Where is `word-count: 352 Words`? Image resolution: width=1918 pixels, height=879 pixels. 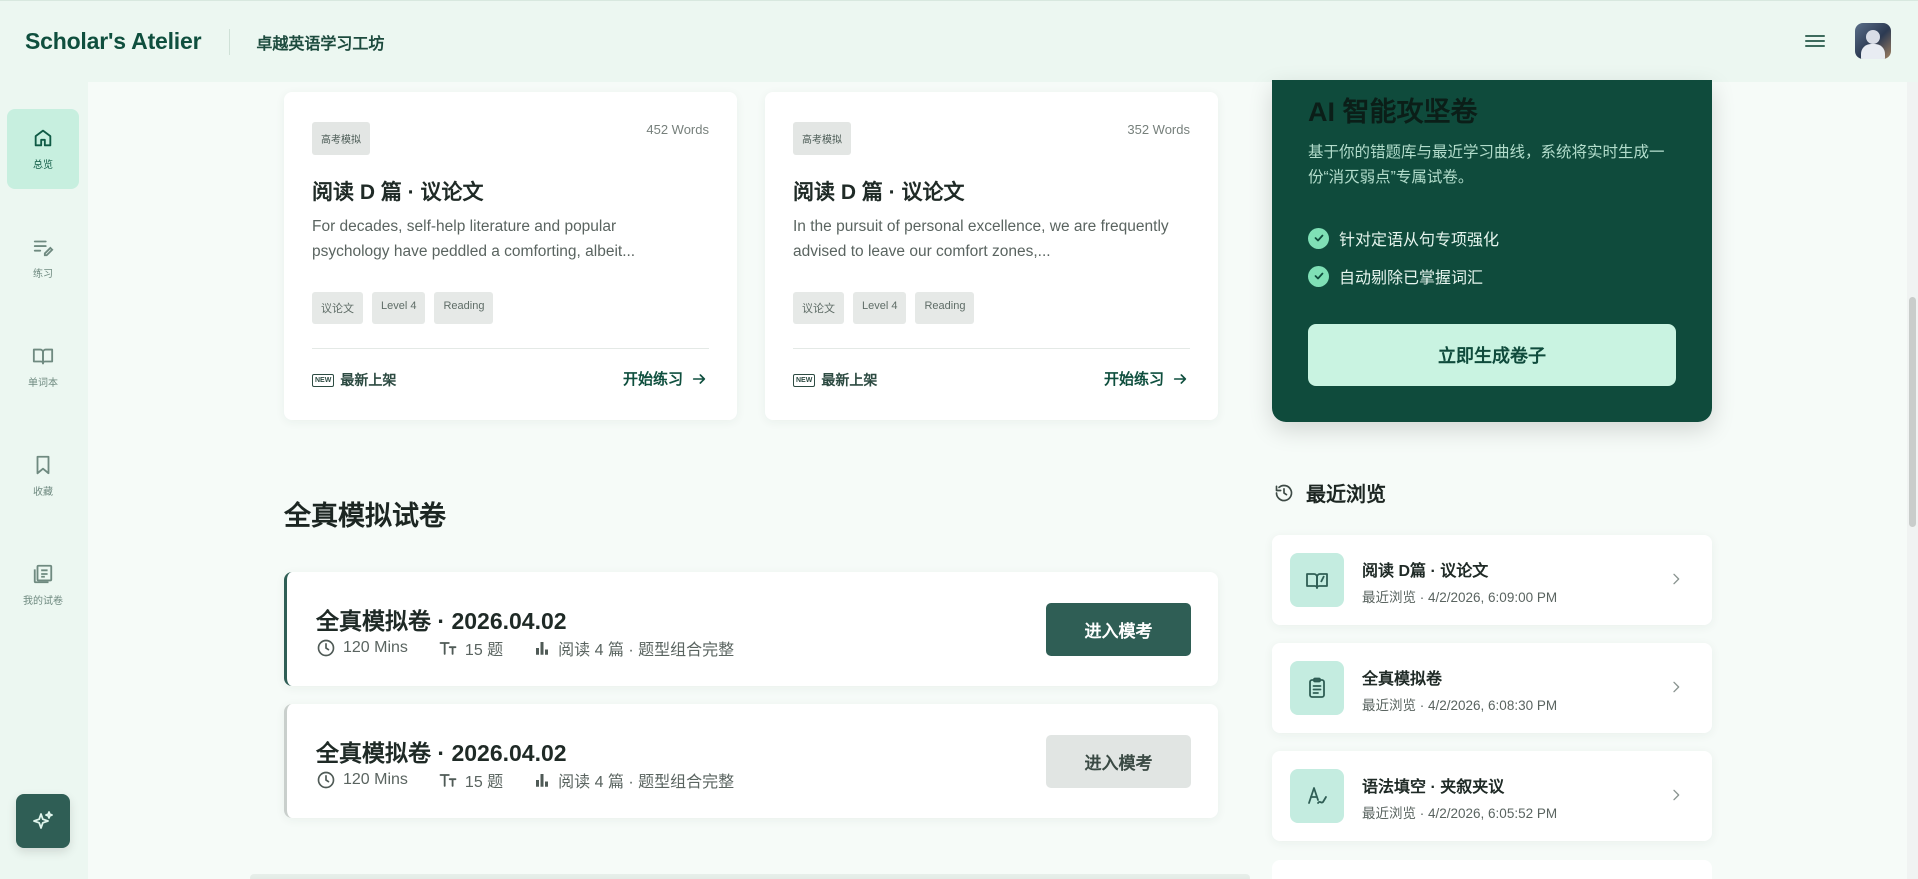 word-count: 352 Words is located at coordinates (1158, 129).